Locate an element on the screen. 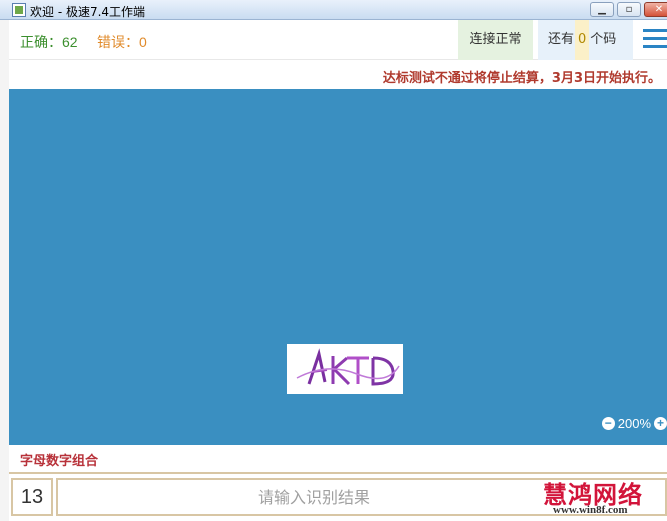 This screenshot has width=667, height=521. remaining-codes: 还有 0 个码 is located at coordinates (585, 40).